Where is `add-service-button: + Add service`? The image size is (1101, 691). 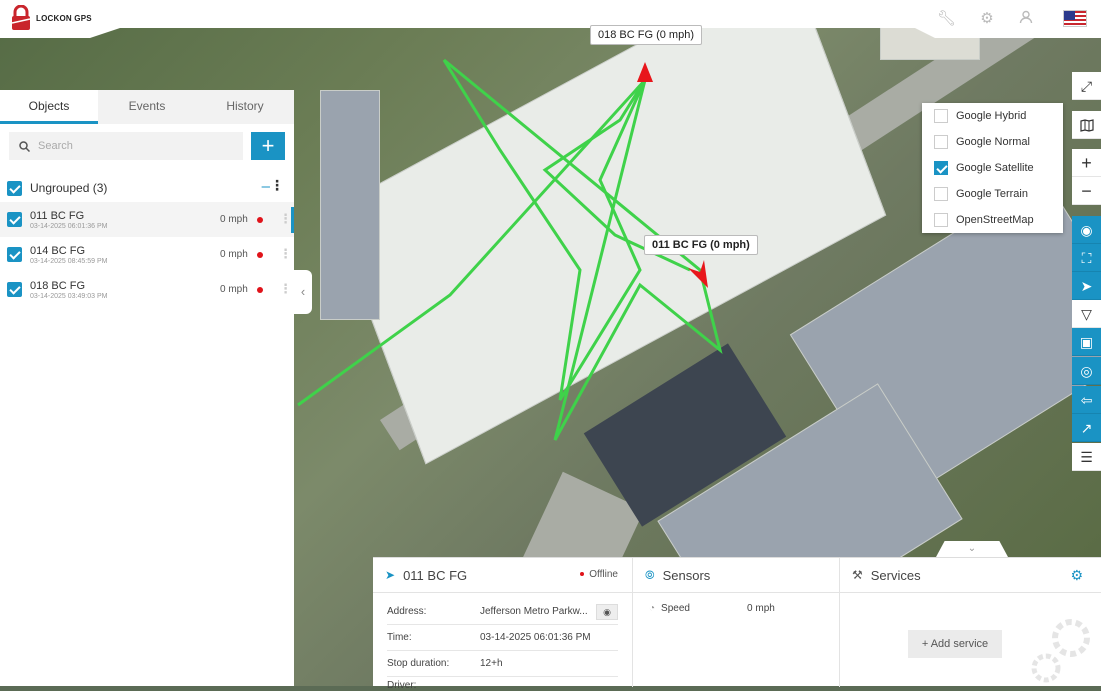 add-service-button: + Add service is located at coordinates (955, 644).